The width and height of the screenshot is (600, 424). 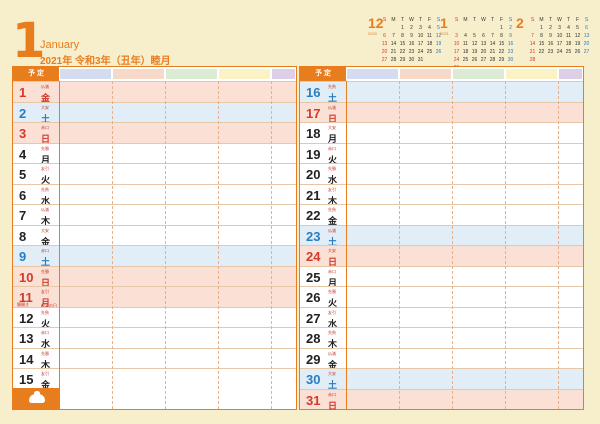 I want to click on day-number: 23, so click(x=313, y=236).